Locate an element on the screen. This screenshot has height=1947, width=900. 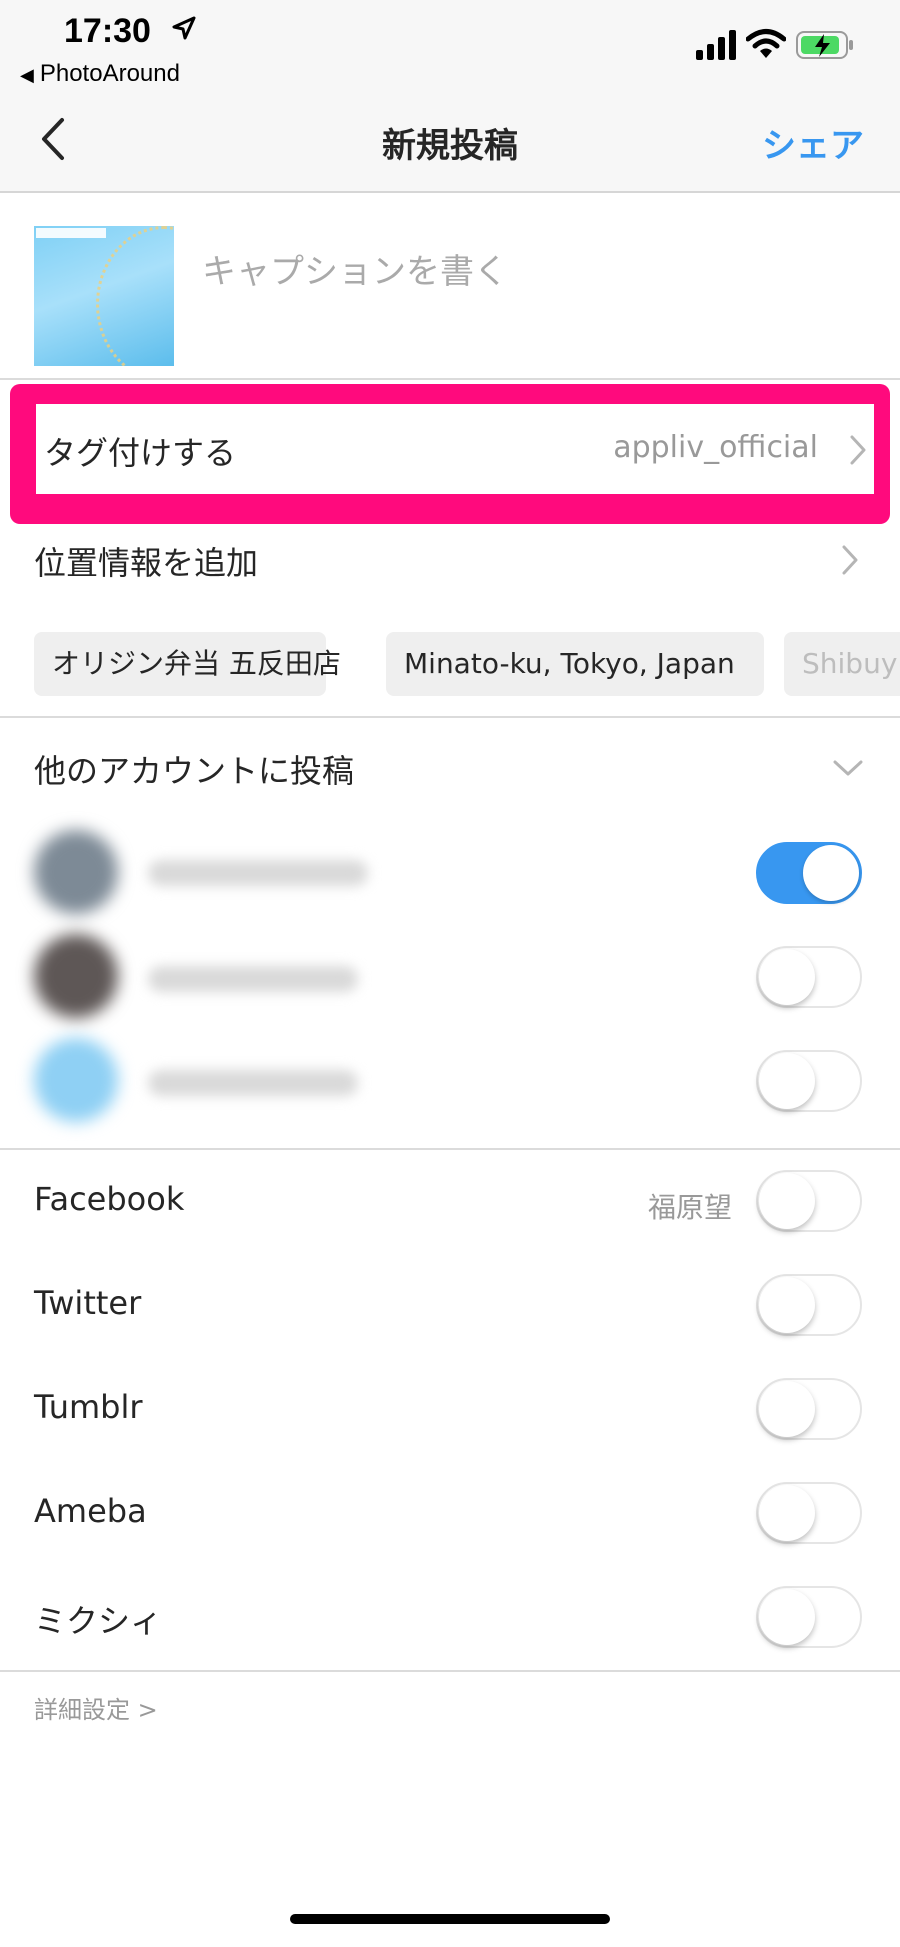
back-to-app-link: ◀ PhotoAround is located at coordinates (100, 74).